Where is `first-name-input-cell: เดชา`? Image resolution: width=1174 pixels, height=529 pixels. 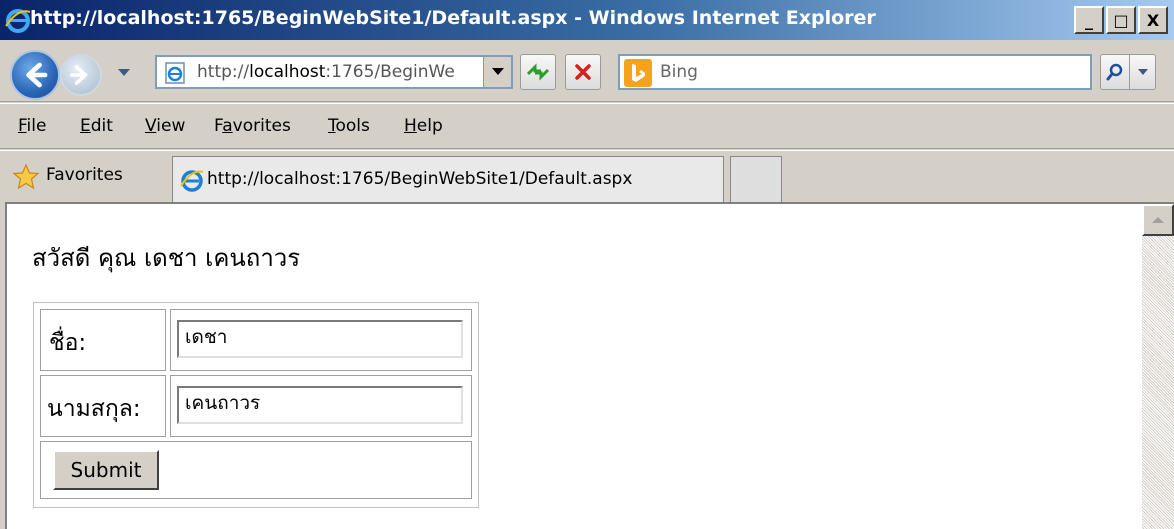
first-name-input-cell: เดชา is located at coordinates (321, 340).